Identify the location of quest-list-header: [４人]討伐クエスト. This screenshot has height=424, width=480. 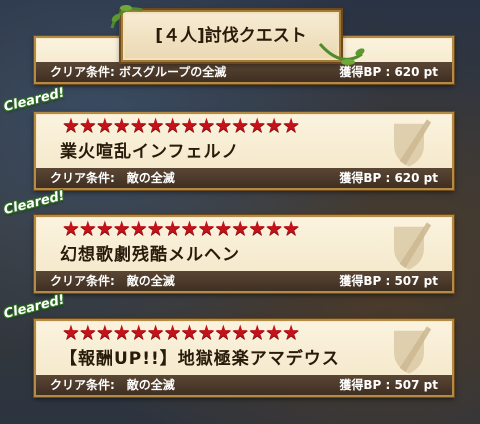
(231, 36).